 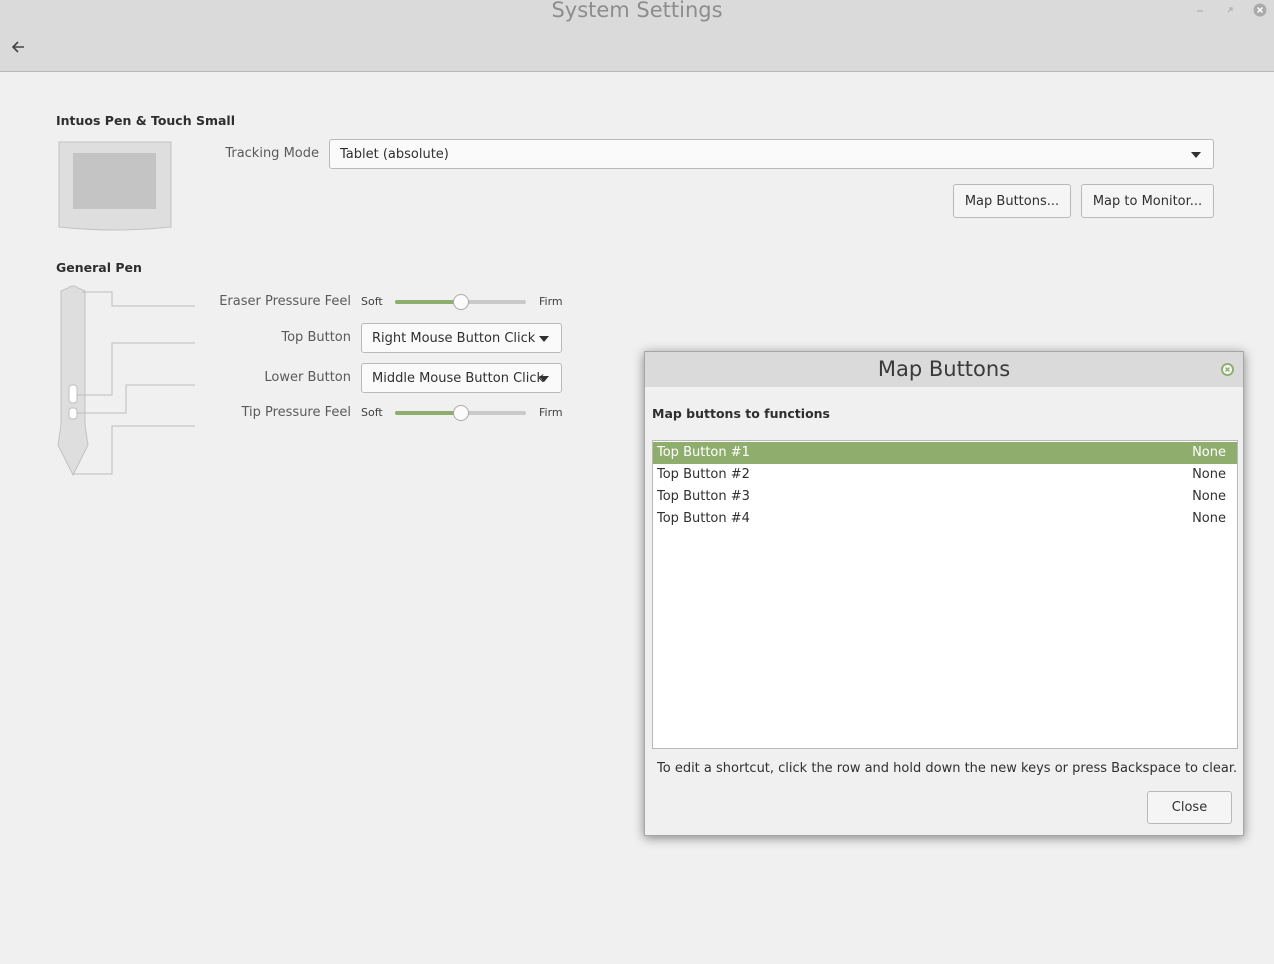 What do you see at coordinates (428, 413) in the screenshot?
I see `tip-slider-fill` at bounding box center [428, 413].